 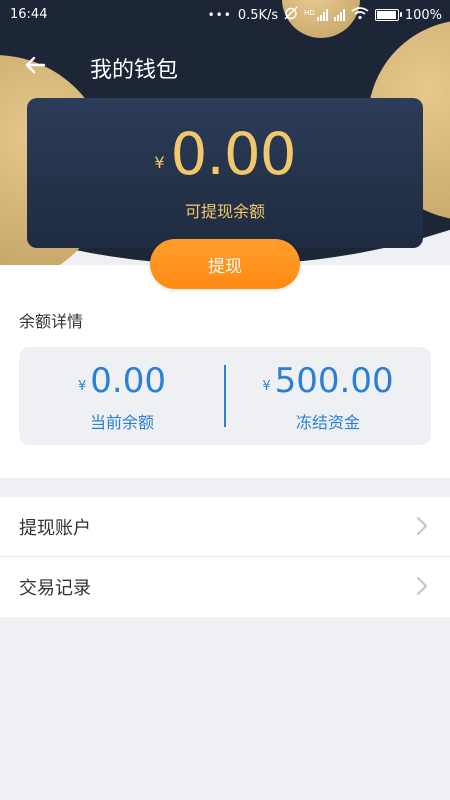 What do you see at coordinates (121, 422) in the screenshot?
I see `current-balance-label: 当前余额` at bounding box center [121, 422].